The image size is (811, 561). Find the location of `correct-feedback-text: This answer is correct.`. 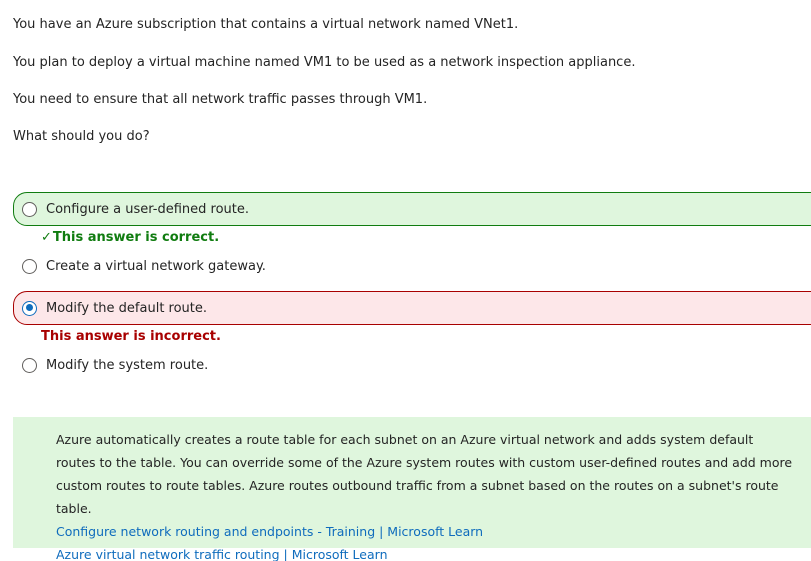

correct-feedback-text: This answer is correct. is located at coordinates (136, 237).